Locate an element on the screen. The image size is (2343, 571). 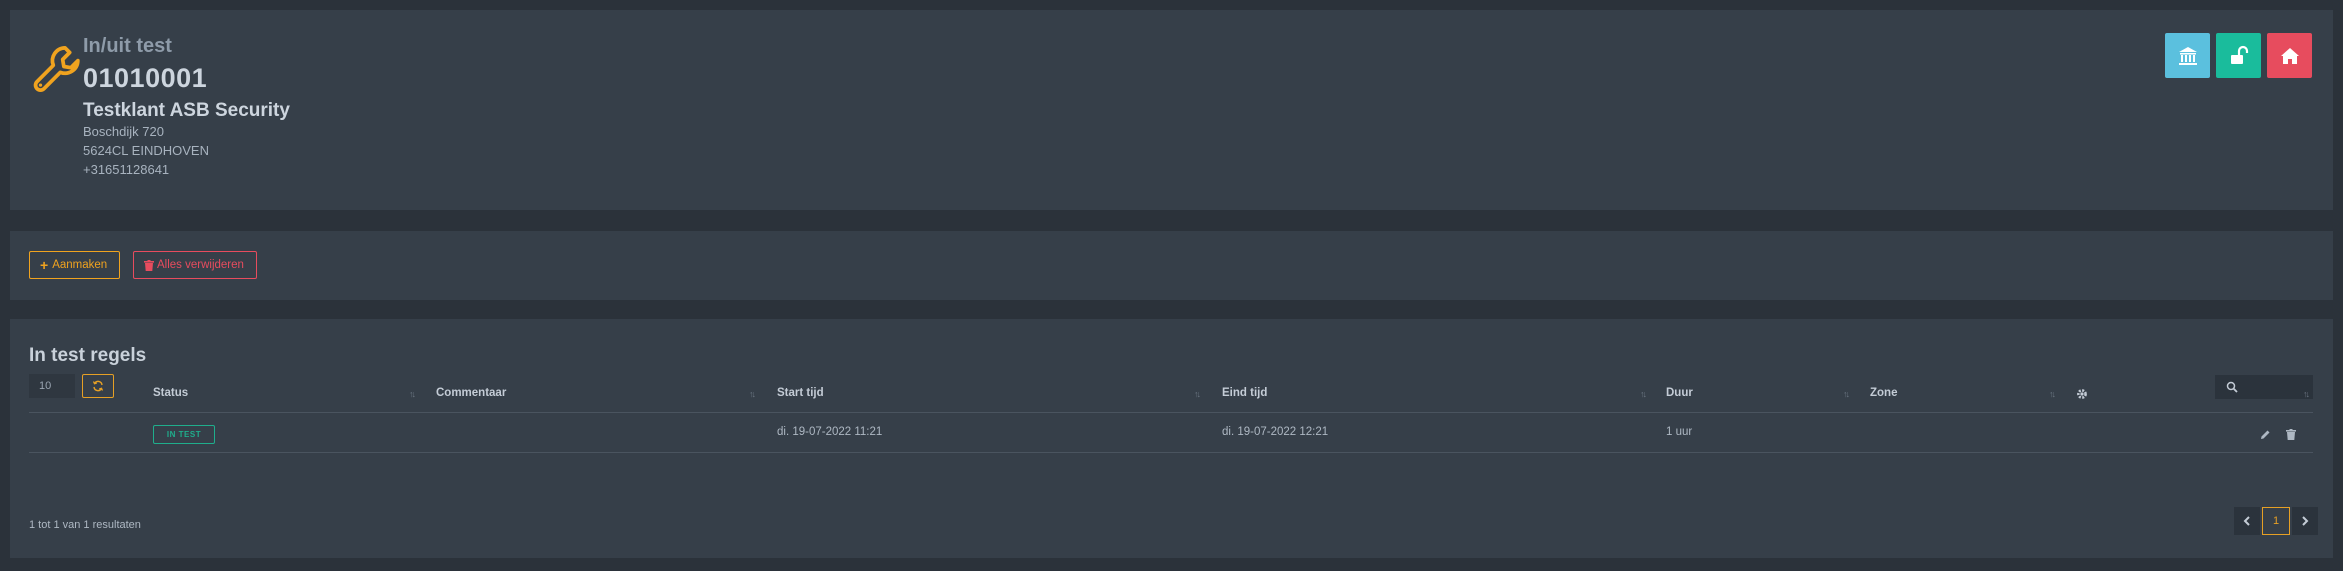
search-icon is located at coordinates (2232, 387).